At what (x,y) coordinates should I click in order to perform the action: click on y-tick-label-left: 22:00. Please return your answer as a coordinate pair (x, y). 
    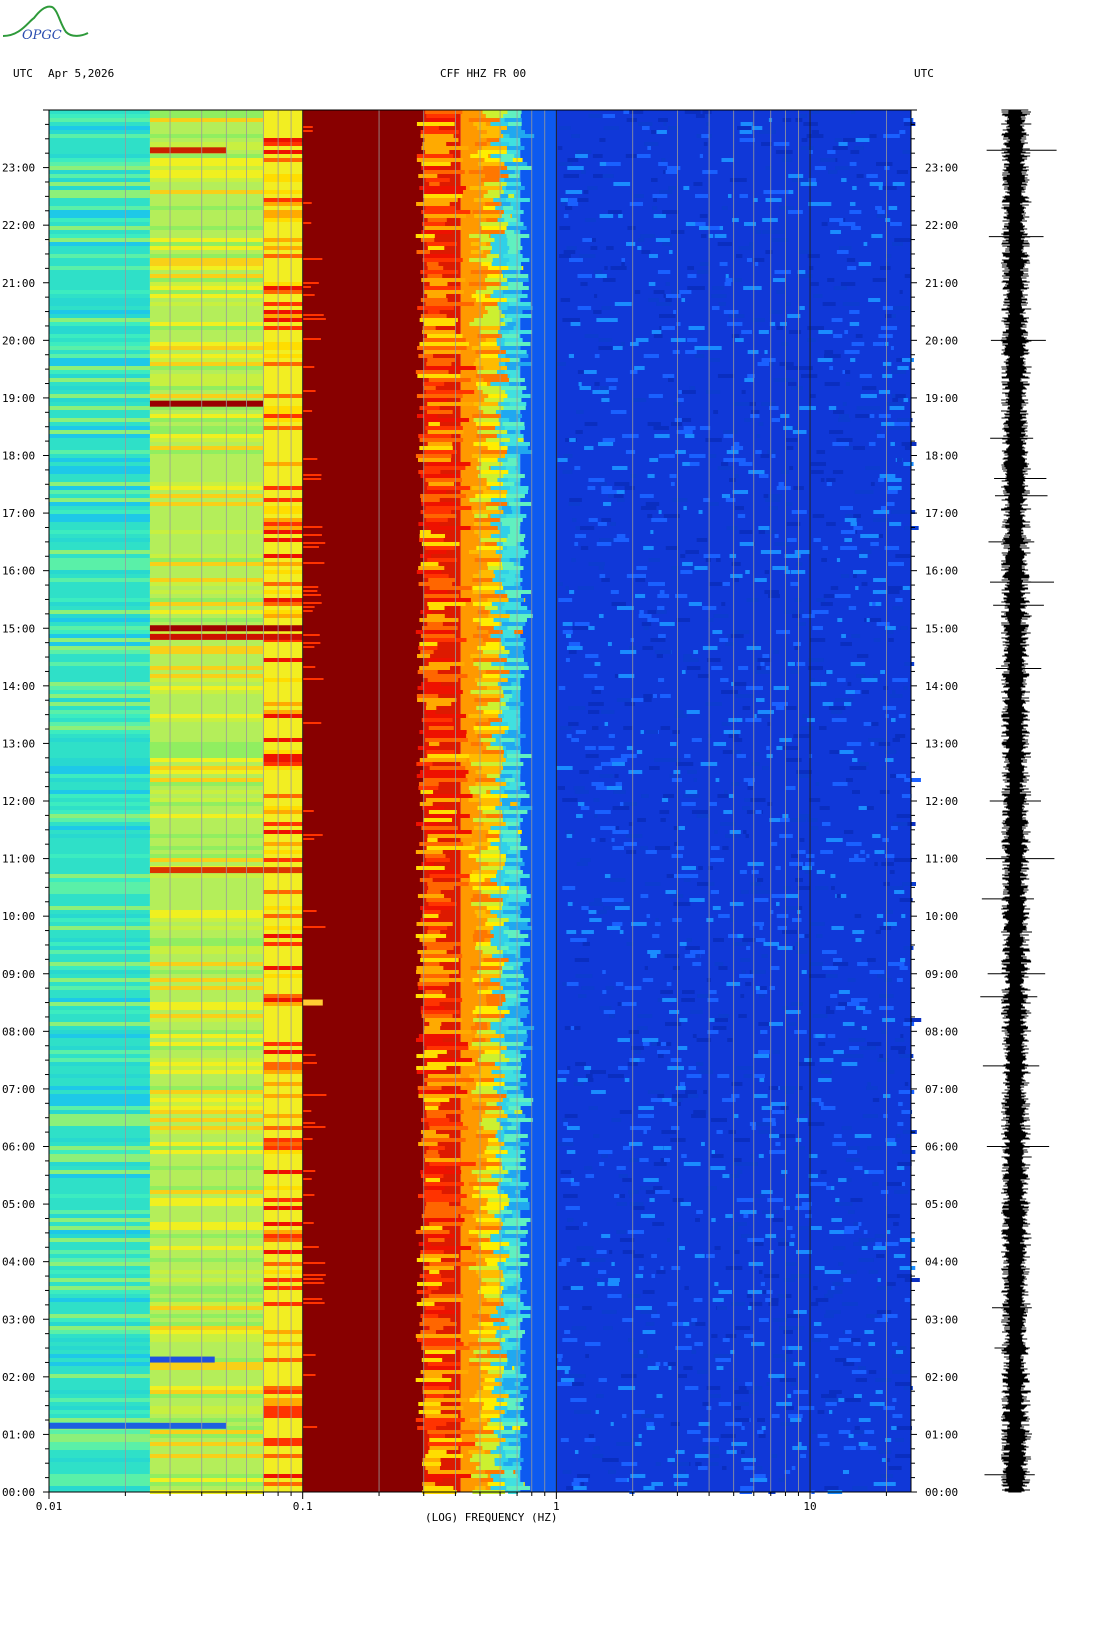
    Looking at the image, I should click on (18, 225).